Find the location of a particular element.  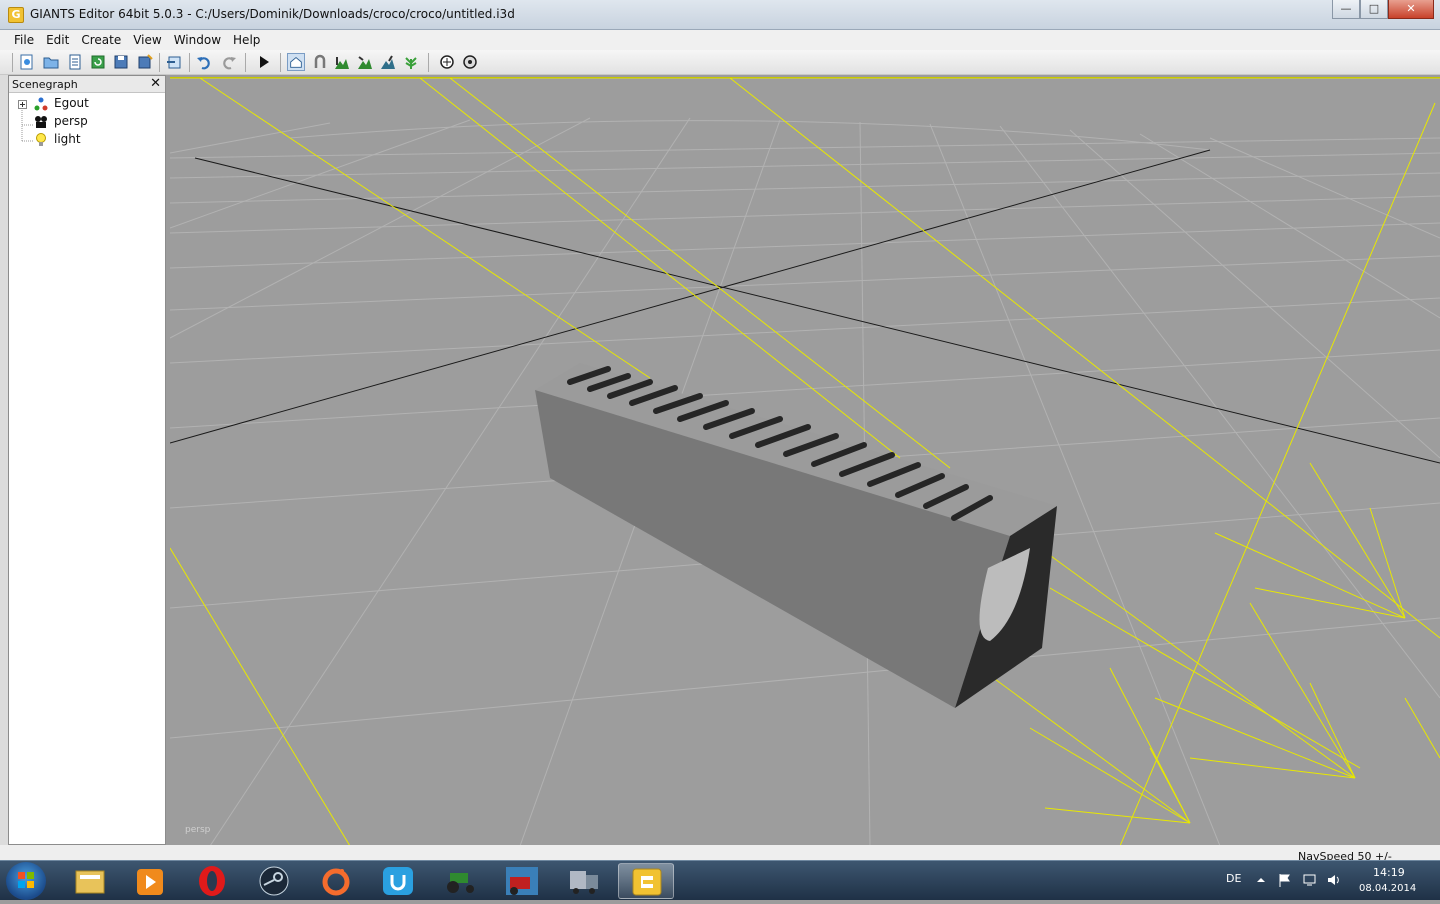

terrain-sculpt-icon is located at coordinates (342, 62).